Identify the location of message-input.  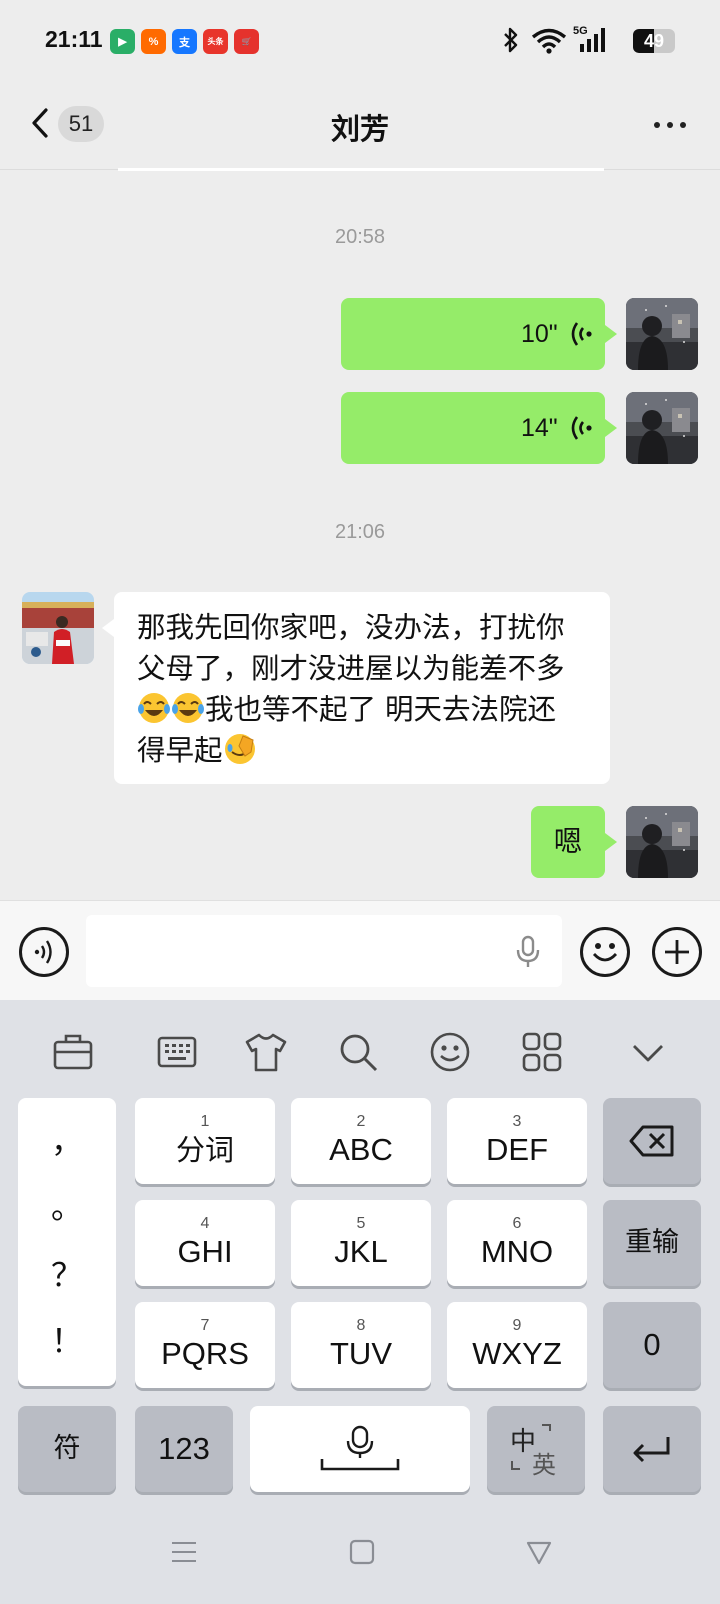
(324, 951).